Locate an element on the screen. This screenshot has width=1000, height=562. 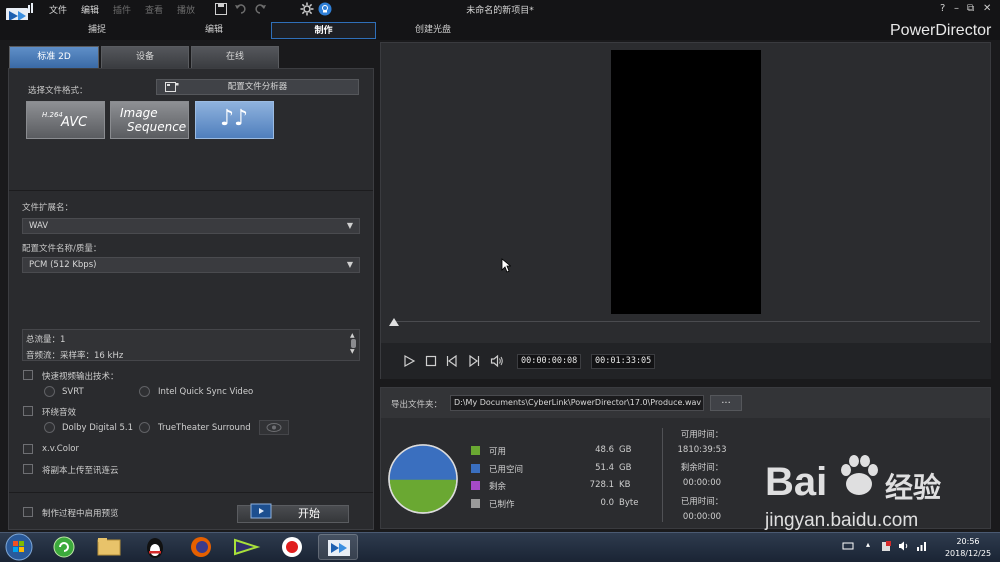
intel-qsv-label: Intel Quick Sync Video is located at coordinates (206, 392).